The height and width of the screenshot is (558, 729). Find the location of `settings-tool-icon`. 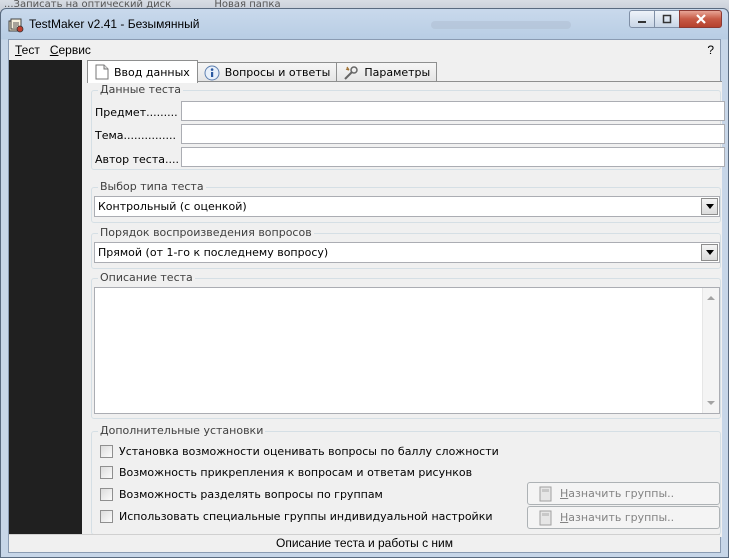

settings-tool-icon is located at coordinates (351, 72).